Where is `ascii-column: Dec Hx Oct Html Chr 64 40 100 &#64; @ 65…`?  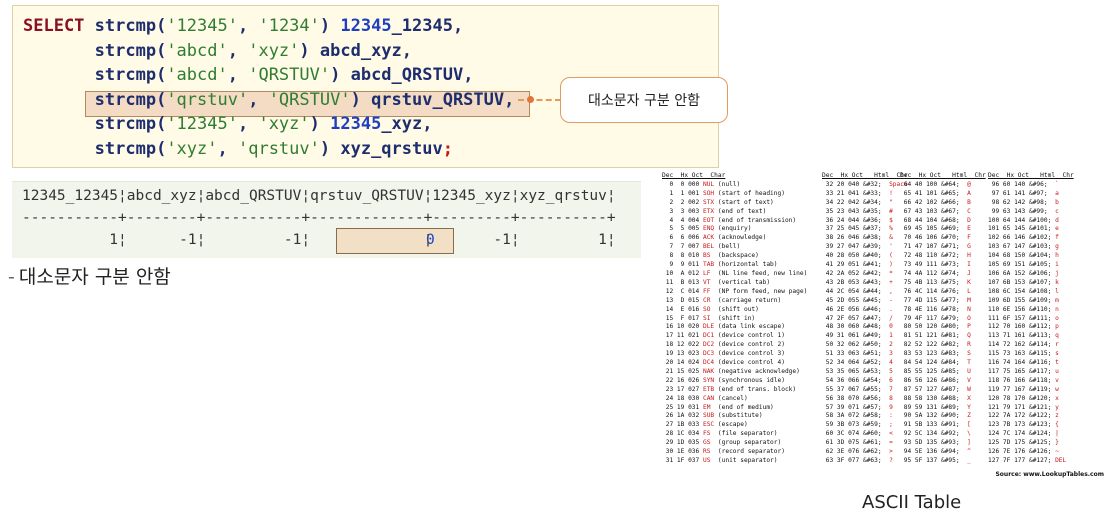
ascii-column: Dec Hx Oct Html Chr 64 40 100 &#64; @ 65… is located at coordinates (943, 319).